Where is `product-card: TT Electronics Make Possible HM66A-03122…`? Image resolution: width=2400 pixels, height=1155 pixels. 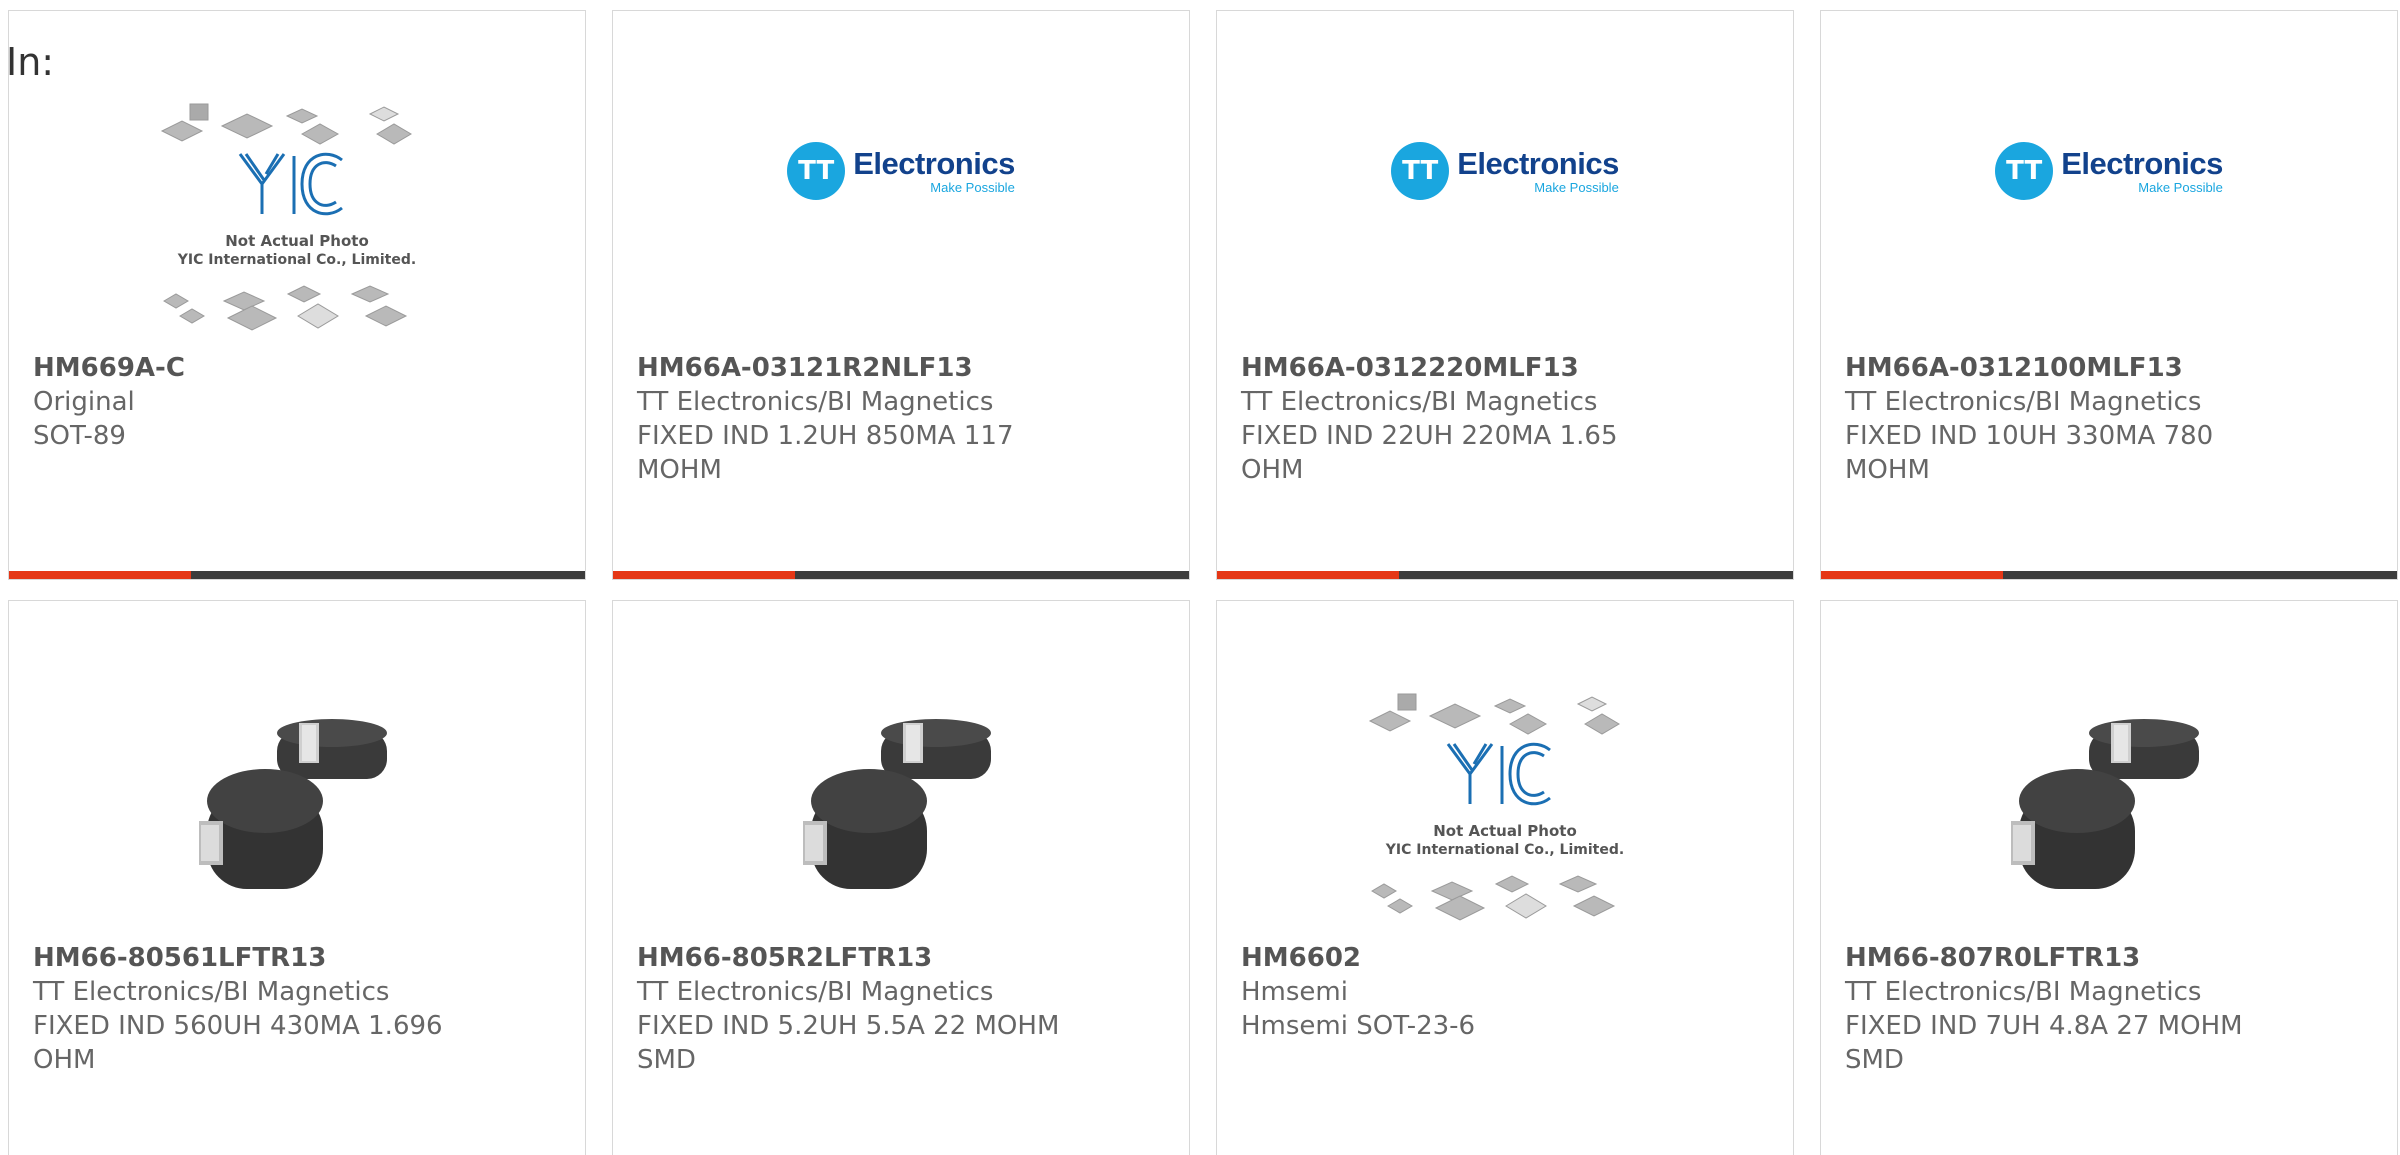 product-card: TT Electronics Make Possible HM66A-03122… is located at coordinates (1505, 295).